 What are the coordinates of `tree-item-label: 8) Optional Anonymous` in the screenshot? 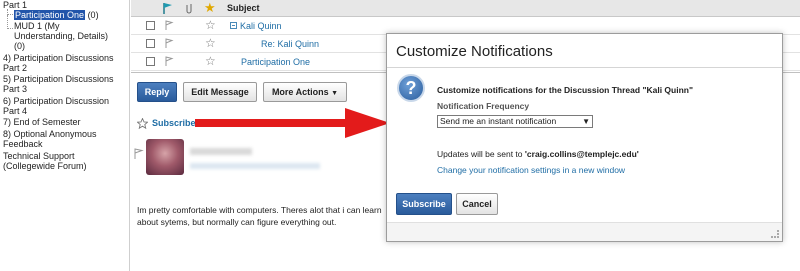 It's located at (50, 134).